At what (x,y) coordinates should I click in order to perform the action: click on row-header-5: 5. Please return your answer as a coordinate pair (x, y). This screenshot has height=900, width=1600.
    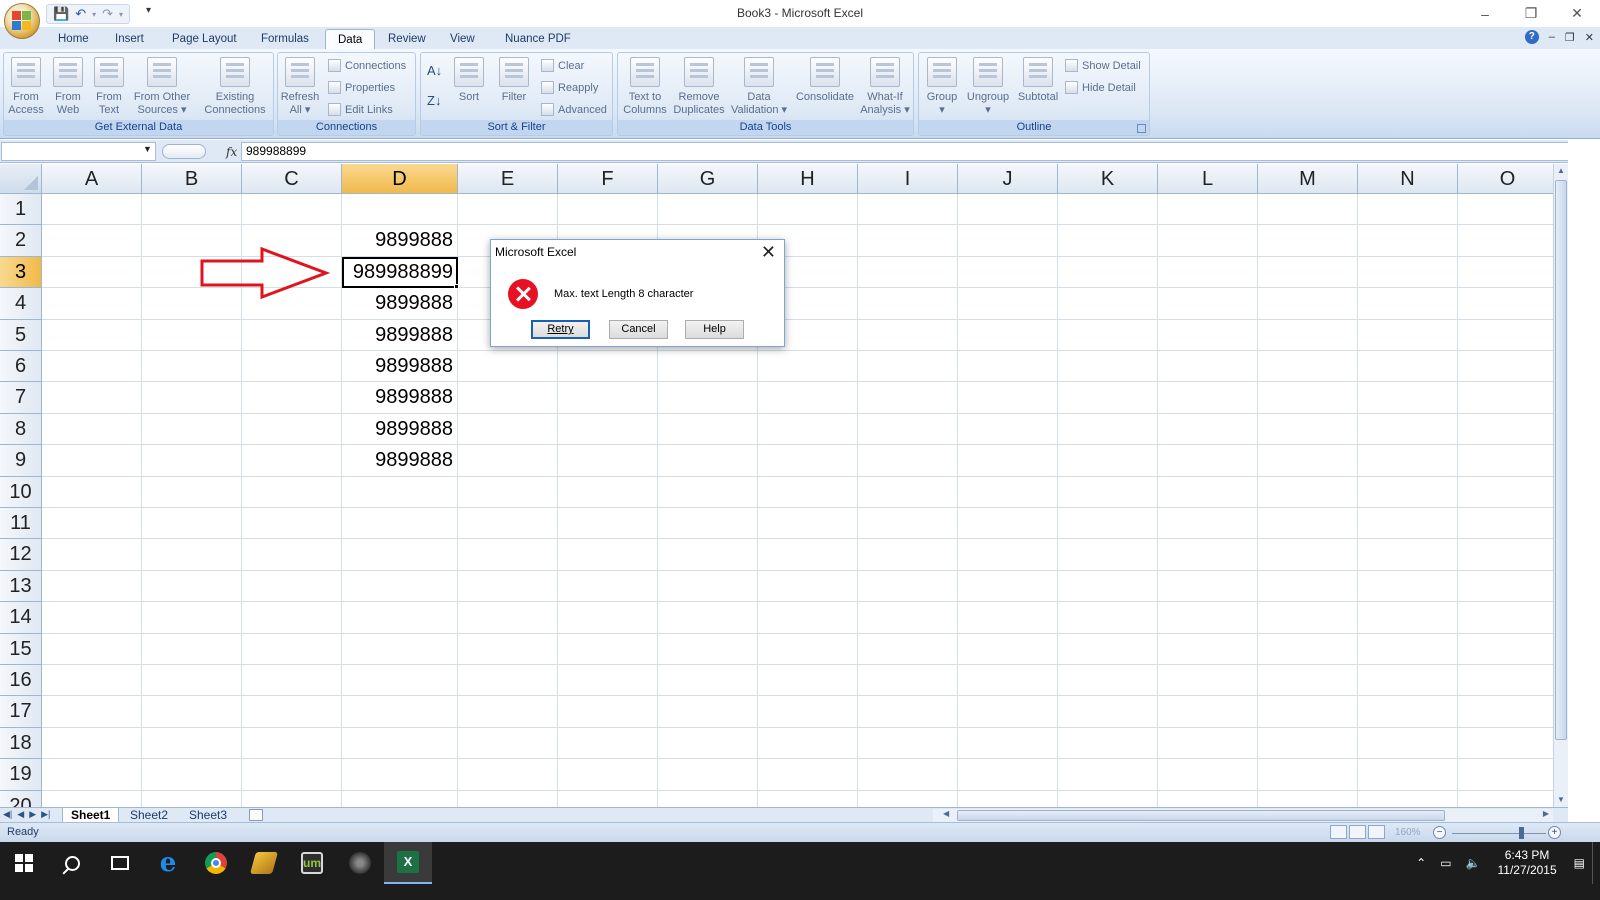
    Looking at the image, I should click on (21, 335).